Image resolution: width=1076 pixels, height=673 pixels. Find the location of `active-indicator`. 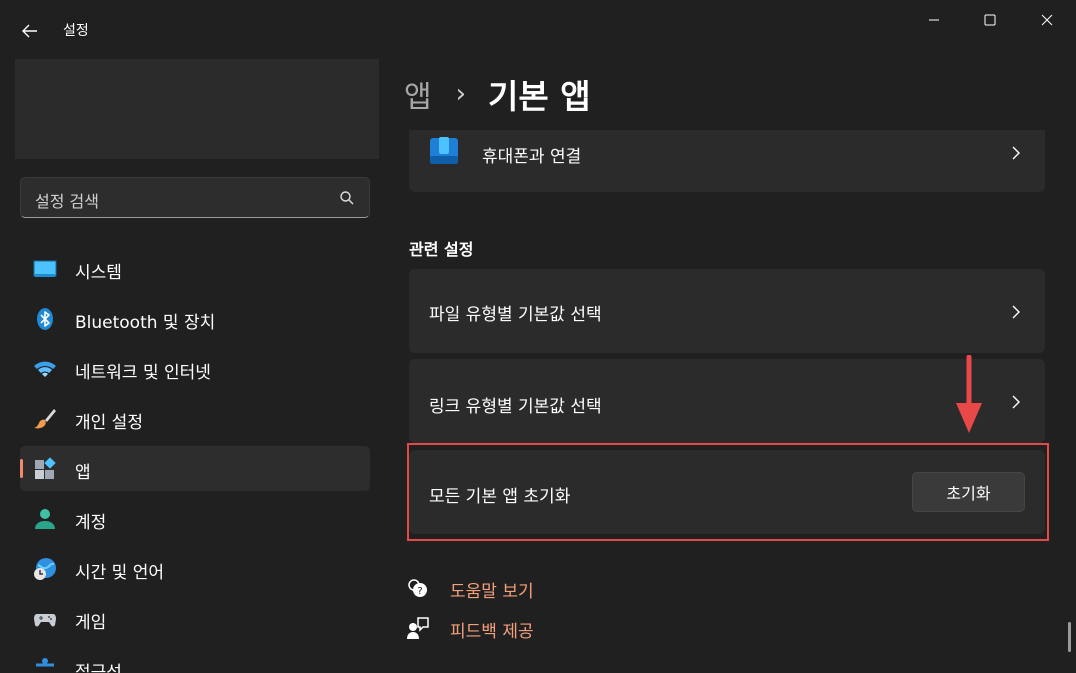

active-indicator is located at coordinates (21, 468).